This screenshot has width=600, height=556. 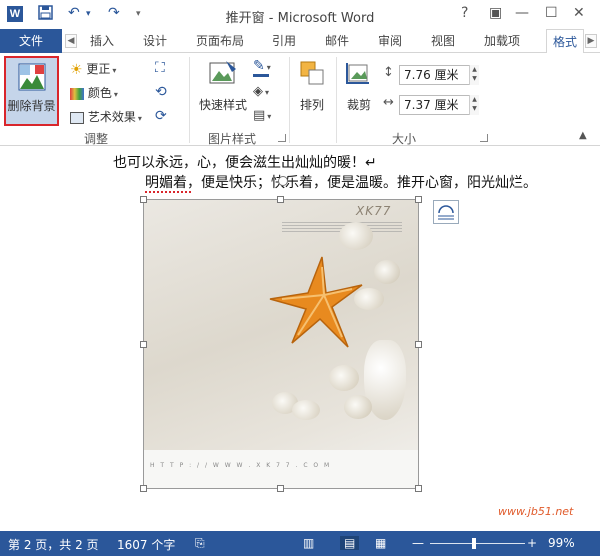 What do you see at coordinates (143, 488) in the screenshot?
I see `resize-handle-bottom-left` at bounding box center [143, 488].